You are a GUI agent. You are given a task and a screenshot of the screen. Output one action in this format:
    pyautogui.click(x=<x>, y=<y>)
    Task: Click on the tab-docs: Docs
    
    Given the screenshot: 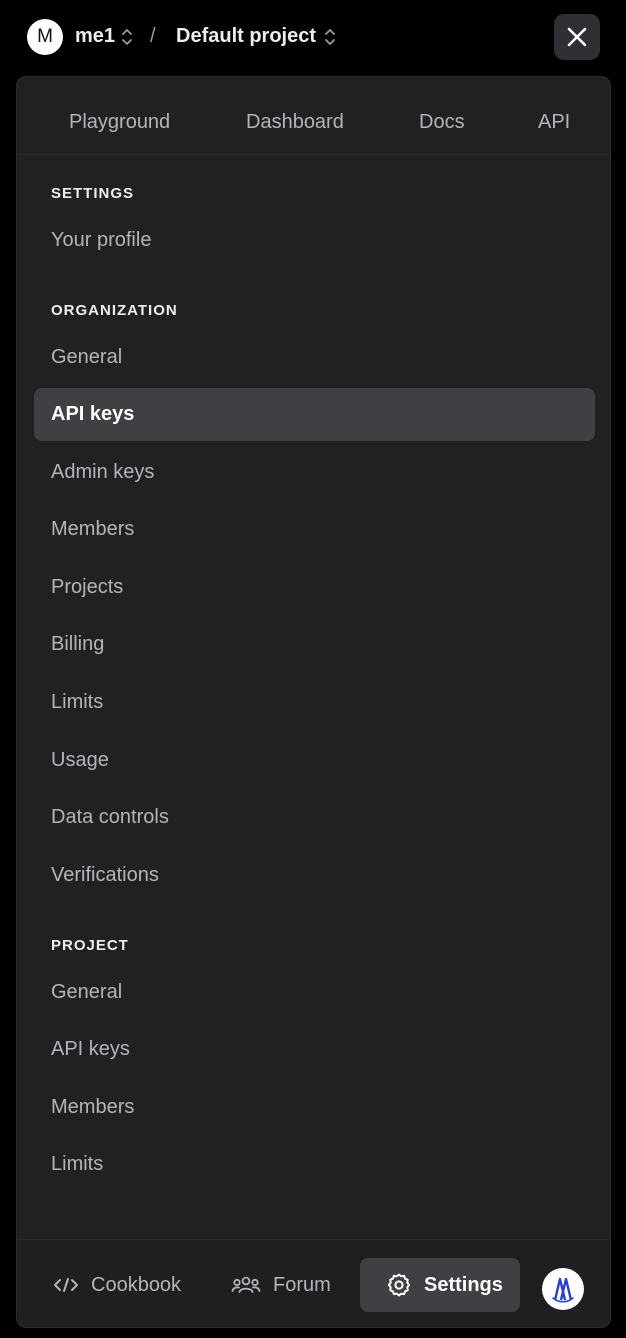 What is the action you would take?
    pyautogui.click(x=442, y=122)
    